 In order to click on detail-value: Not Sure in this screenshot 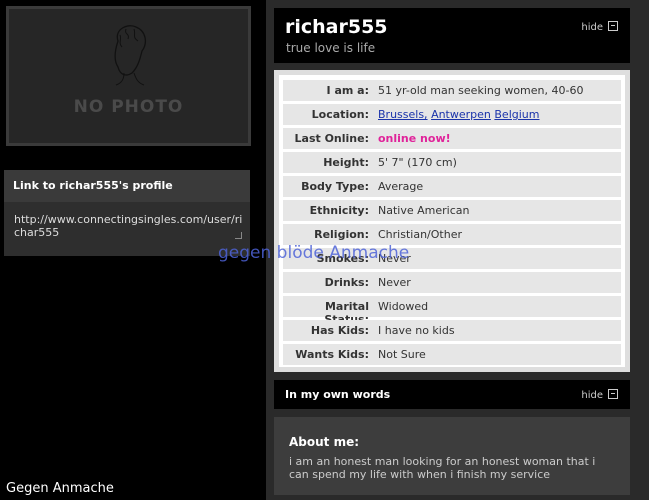, I will do `click(402, 354)`.